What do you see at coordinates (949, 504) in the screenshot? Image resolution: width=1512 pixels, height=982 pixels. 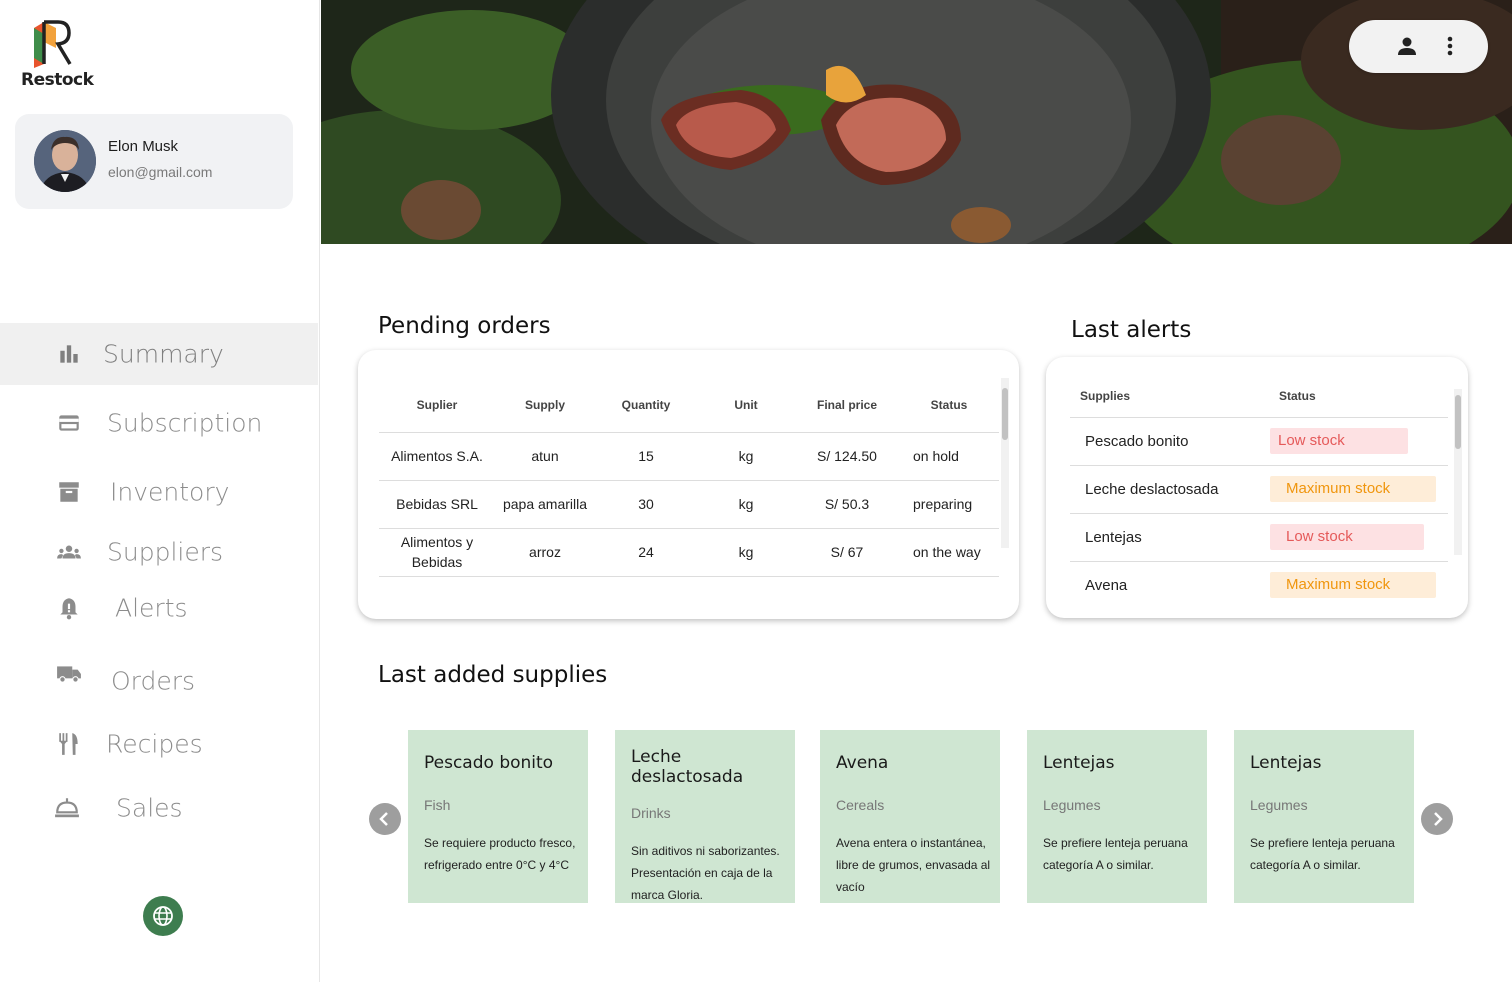 I see `cell-status: preparing` at bounding box center [949, 504].